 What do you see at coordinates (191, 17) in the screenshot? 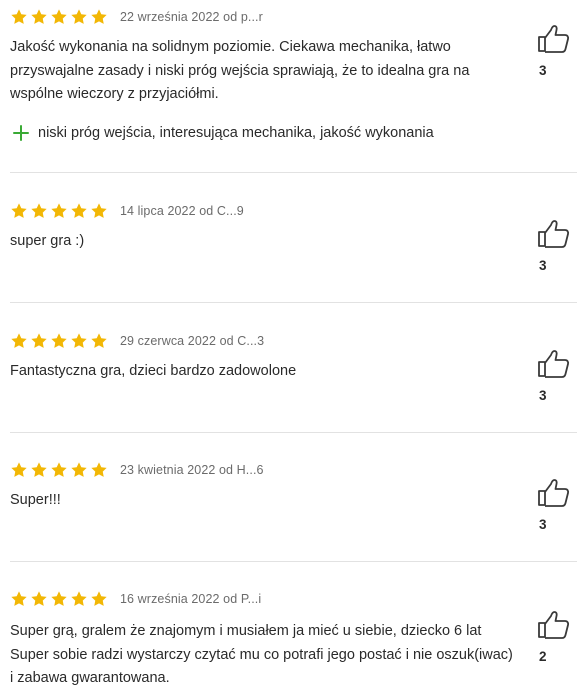
I see `review-date-author: 22 września 2022 od p...r` at bounding box center [191, 17].